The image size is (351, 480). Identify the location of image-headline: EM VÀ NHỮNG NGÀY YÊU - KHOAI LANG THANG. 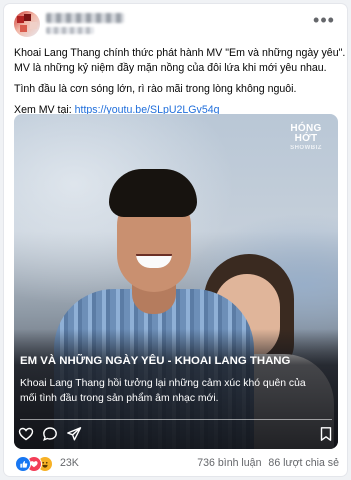
(155, 361).